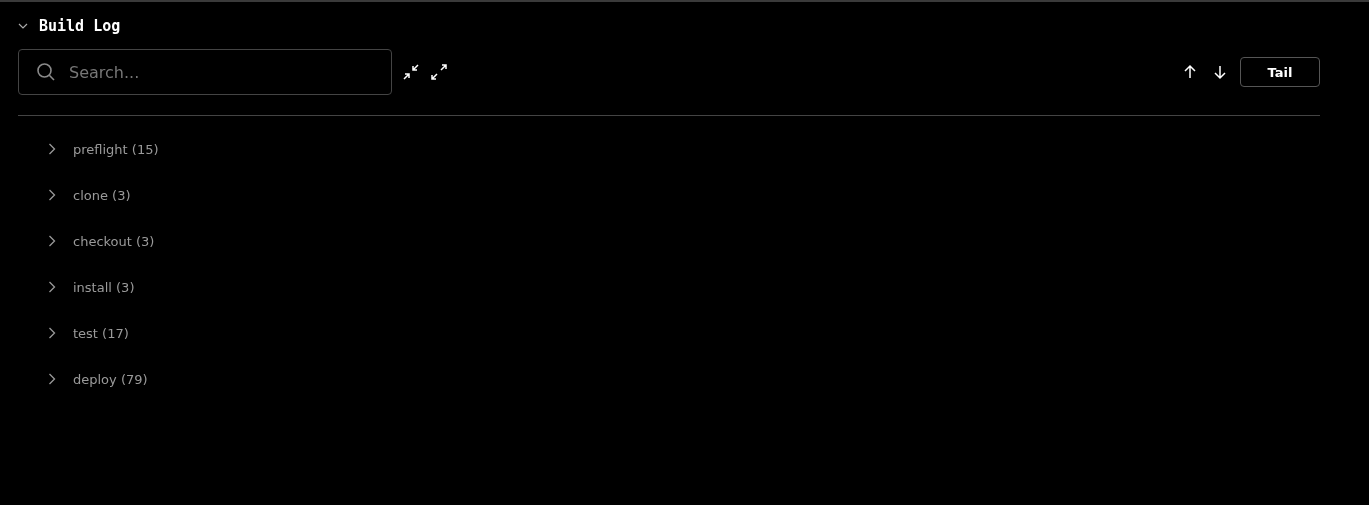 This screenshot has height=505, width=1369. Describe the element at coordinates (104, 287) in the screenshot. I see `step-label: install (3)` at that location.